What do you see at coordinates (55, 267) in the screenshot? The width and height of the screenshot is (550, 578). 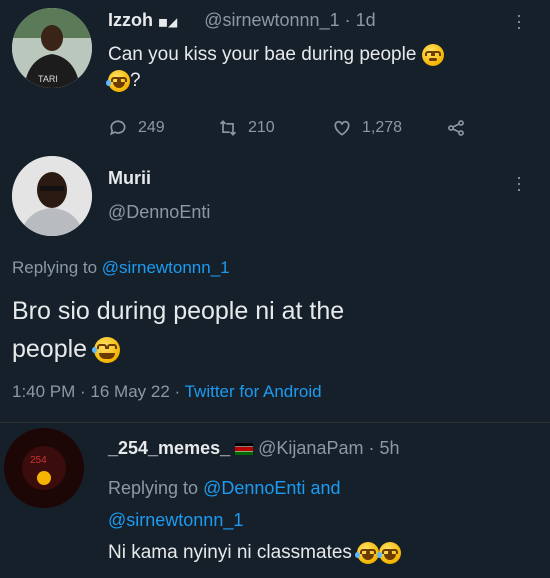 I see `tweet2-replying-prefix: Replying to` at bounding box center [55, 267].